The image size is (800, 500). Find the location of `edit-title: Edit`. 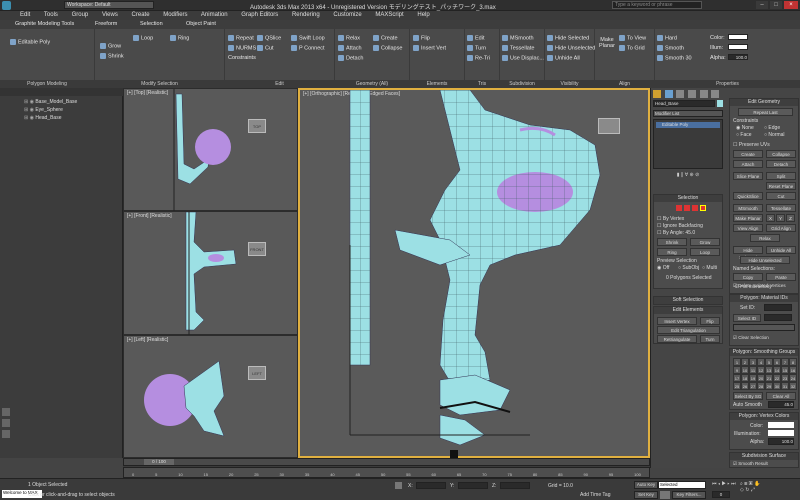

edit-title: Edit is located at coordinates (279, 84).